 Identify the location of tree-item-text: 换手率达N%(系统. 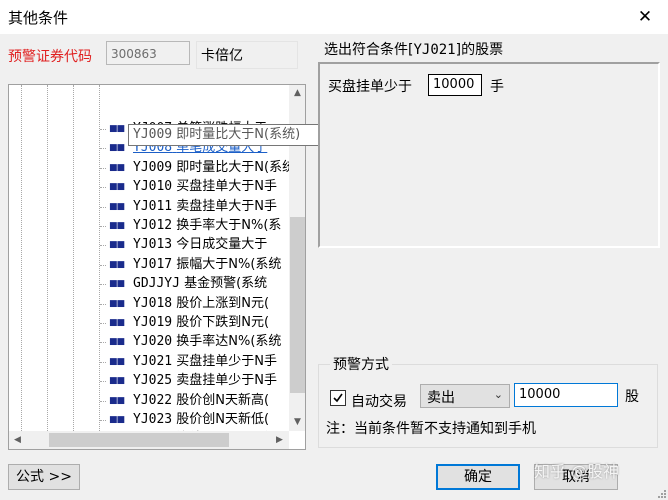
(229, 342).